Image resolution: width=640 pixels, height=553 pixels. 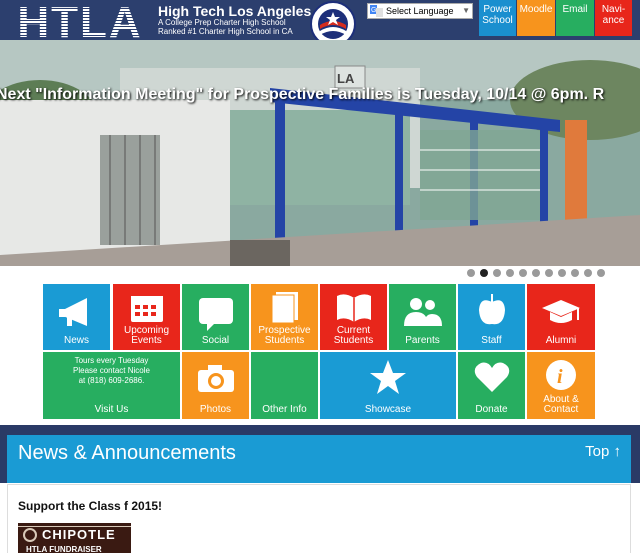 What do you see at coordinates (284, 308) in the screenshot?
I see `document-icon` at bounding box center [284, 308].